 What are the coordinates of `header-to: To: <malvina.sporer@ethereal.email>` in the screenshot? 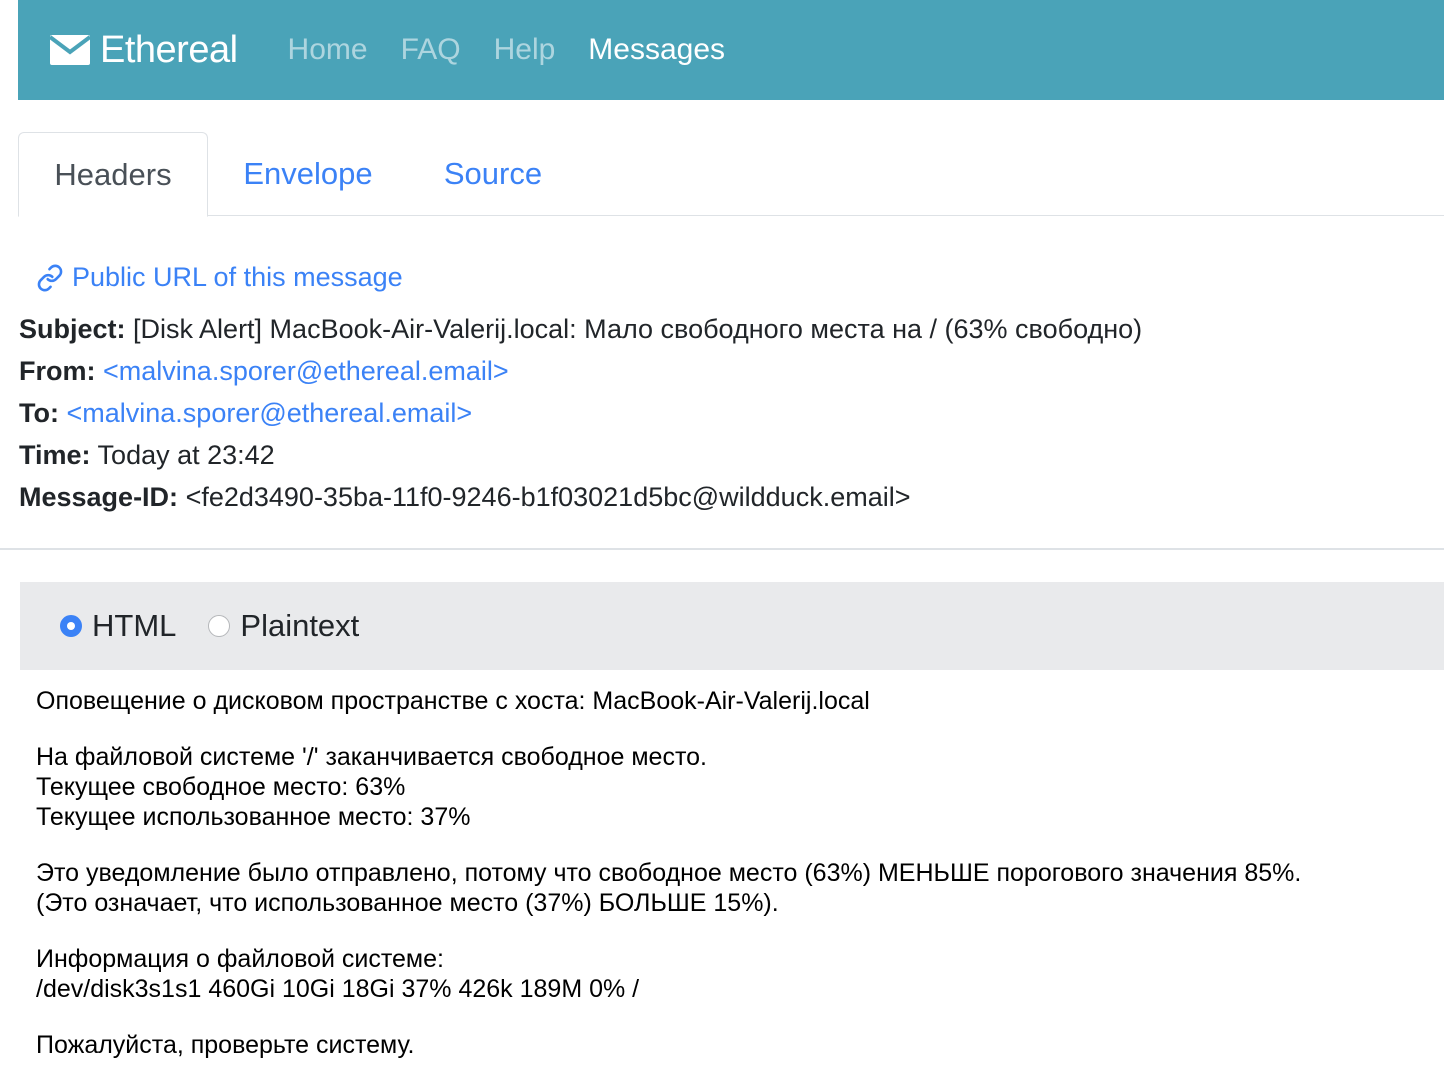 It's located at (245, 413).